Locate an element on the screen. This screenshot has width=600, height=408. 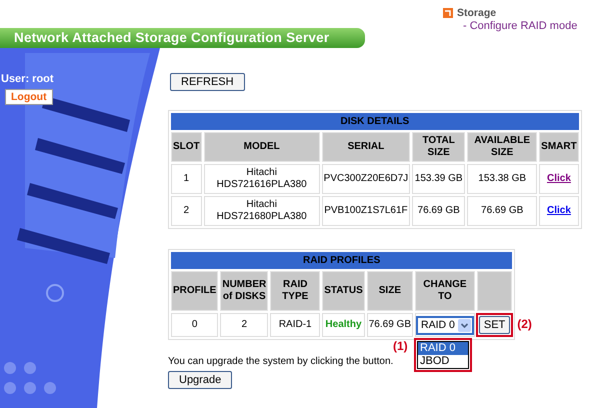
column-header: RAID TYPE is located at coordinates (295, 291).